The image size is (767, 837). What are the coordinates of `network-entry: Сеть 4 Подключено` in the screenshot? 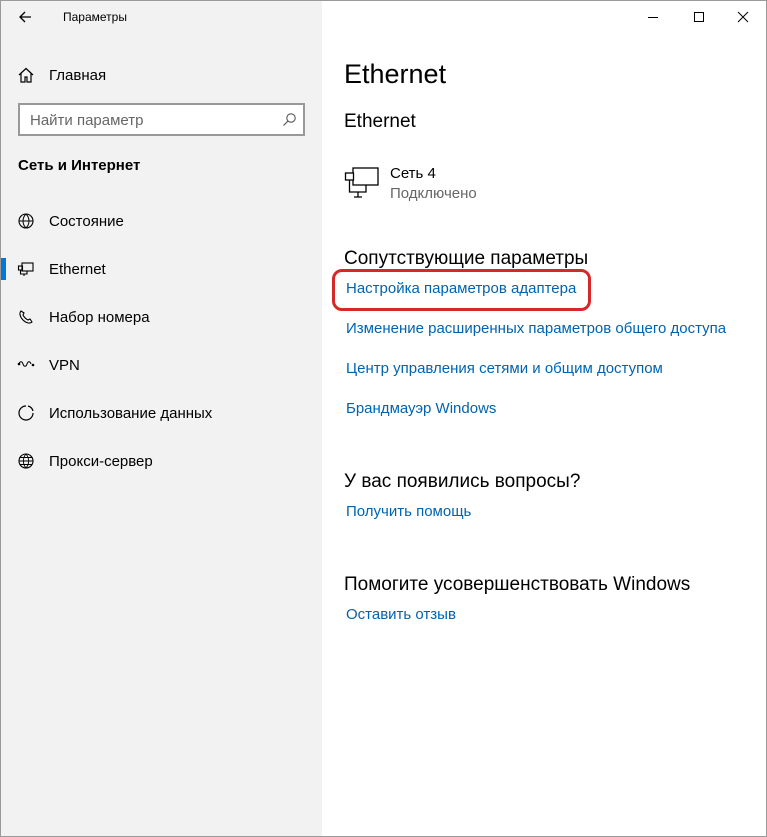 It's located at (494, 184).